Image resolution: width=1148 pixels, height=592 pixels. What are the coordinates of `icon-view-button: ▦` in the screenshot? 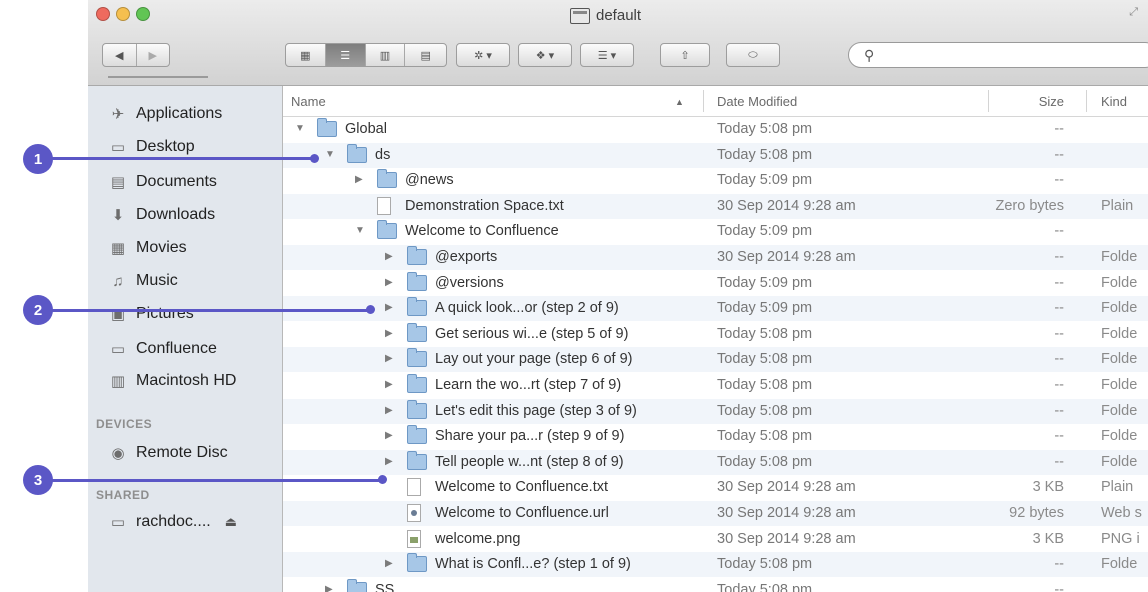 It's located at (306, 55).